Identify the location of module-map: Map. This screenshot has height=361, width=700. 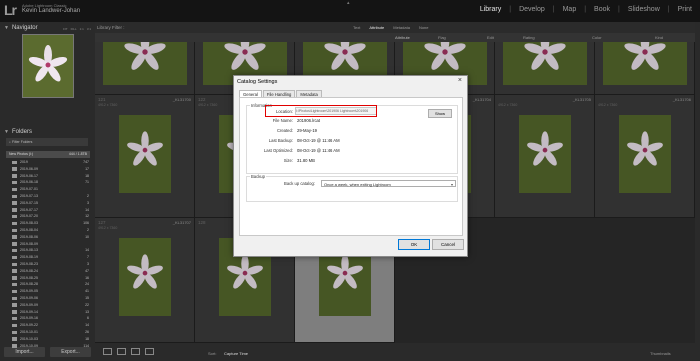
(570, 9).